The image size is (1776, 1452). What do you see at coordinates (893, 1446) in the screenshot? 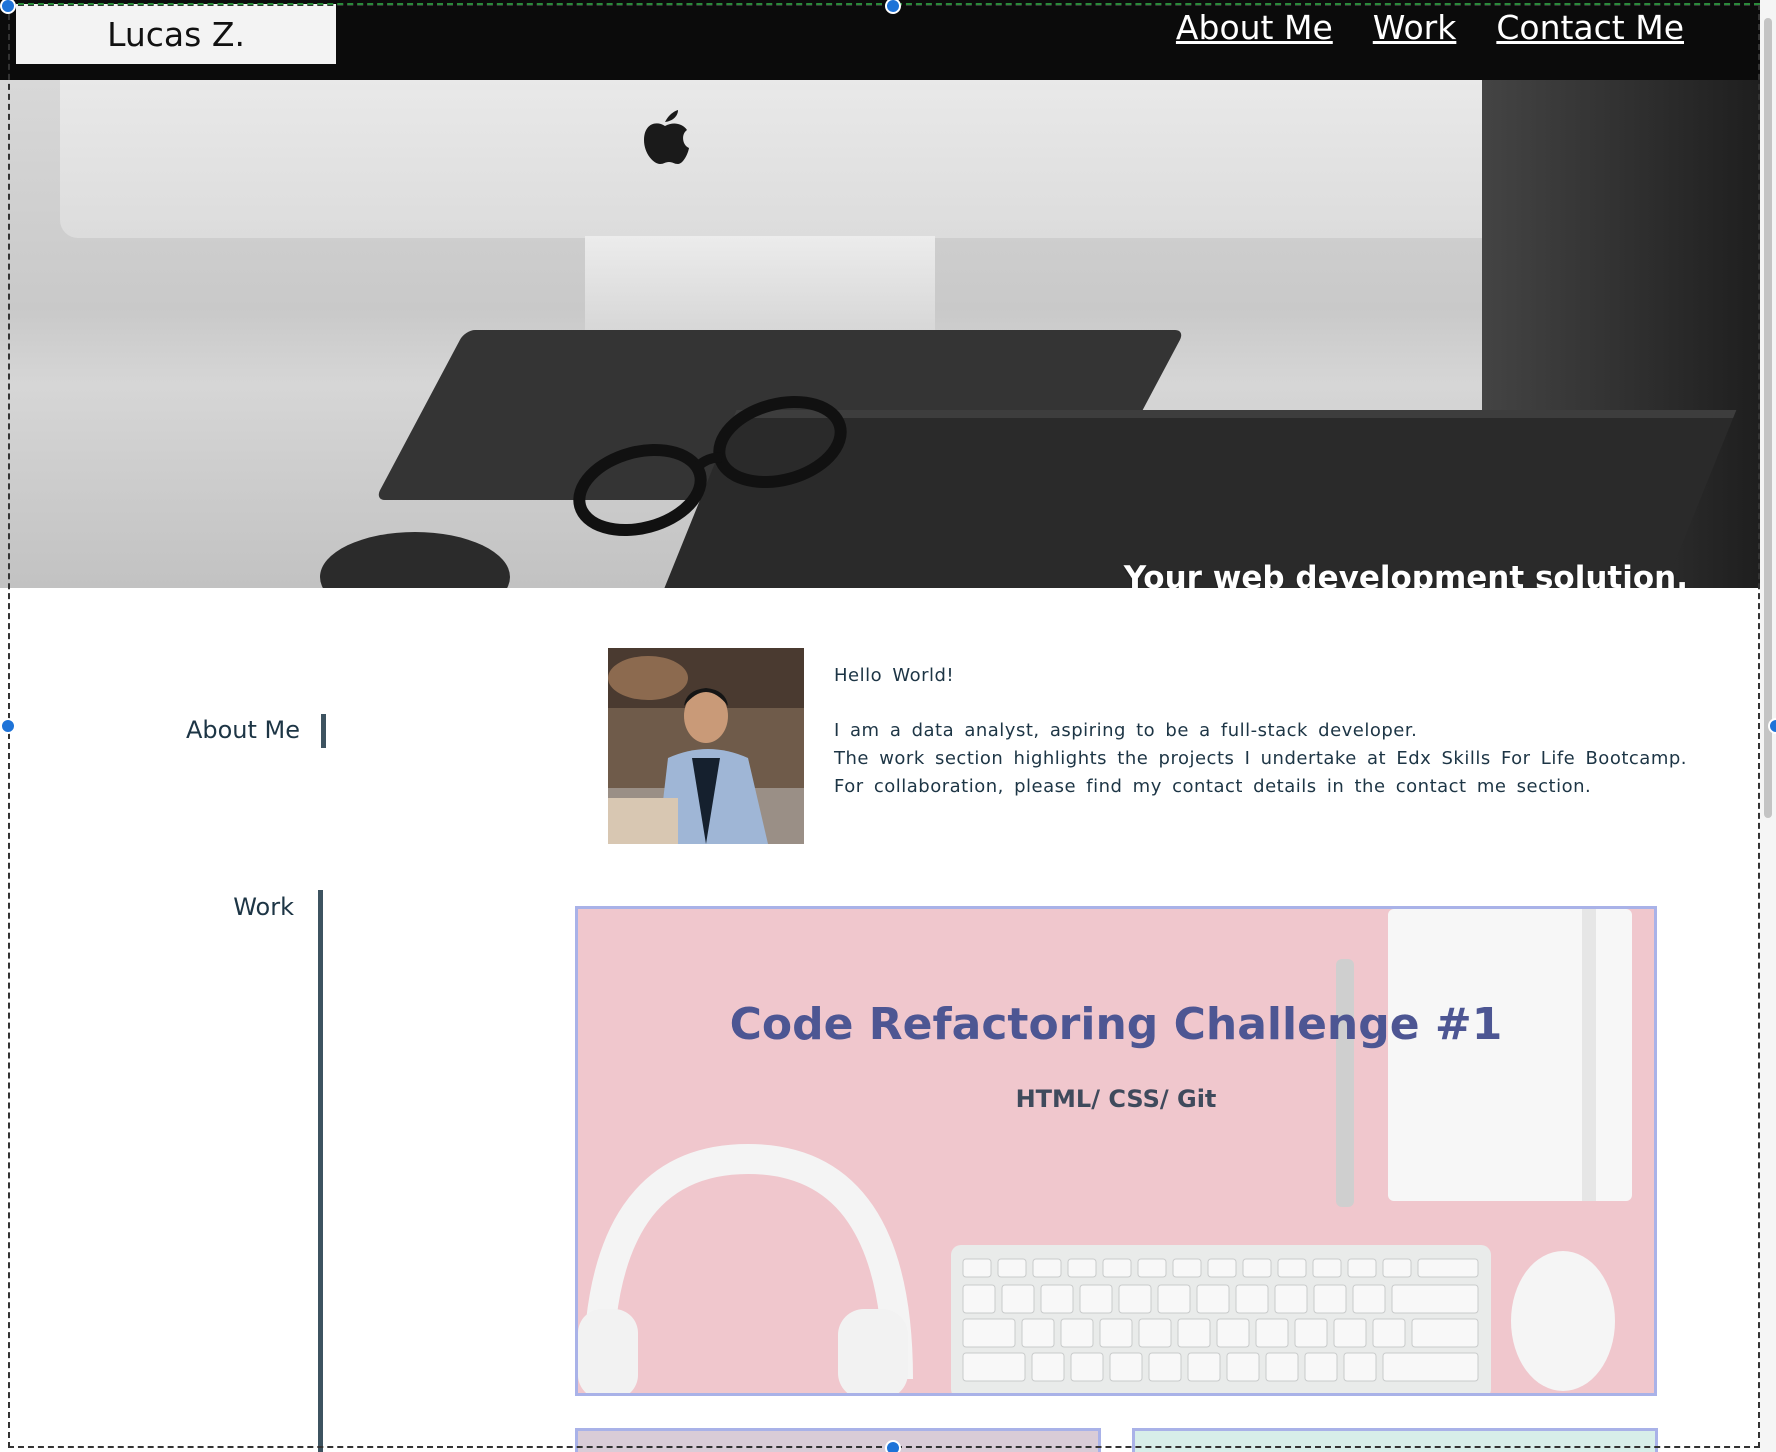
I see `resize-handle-bottom-center` at bounding box center [893, 1446].